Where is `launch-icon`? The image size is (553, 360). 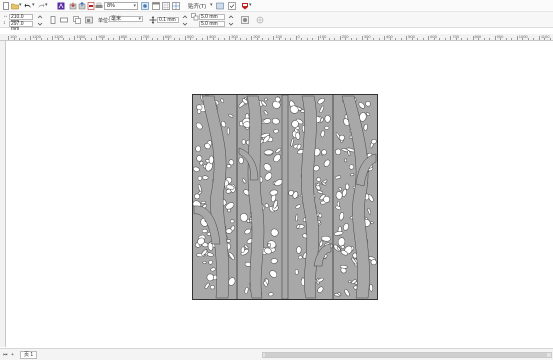
launch-icon is located at coordinates (245, 6).